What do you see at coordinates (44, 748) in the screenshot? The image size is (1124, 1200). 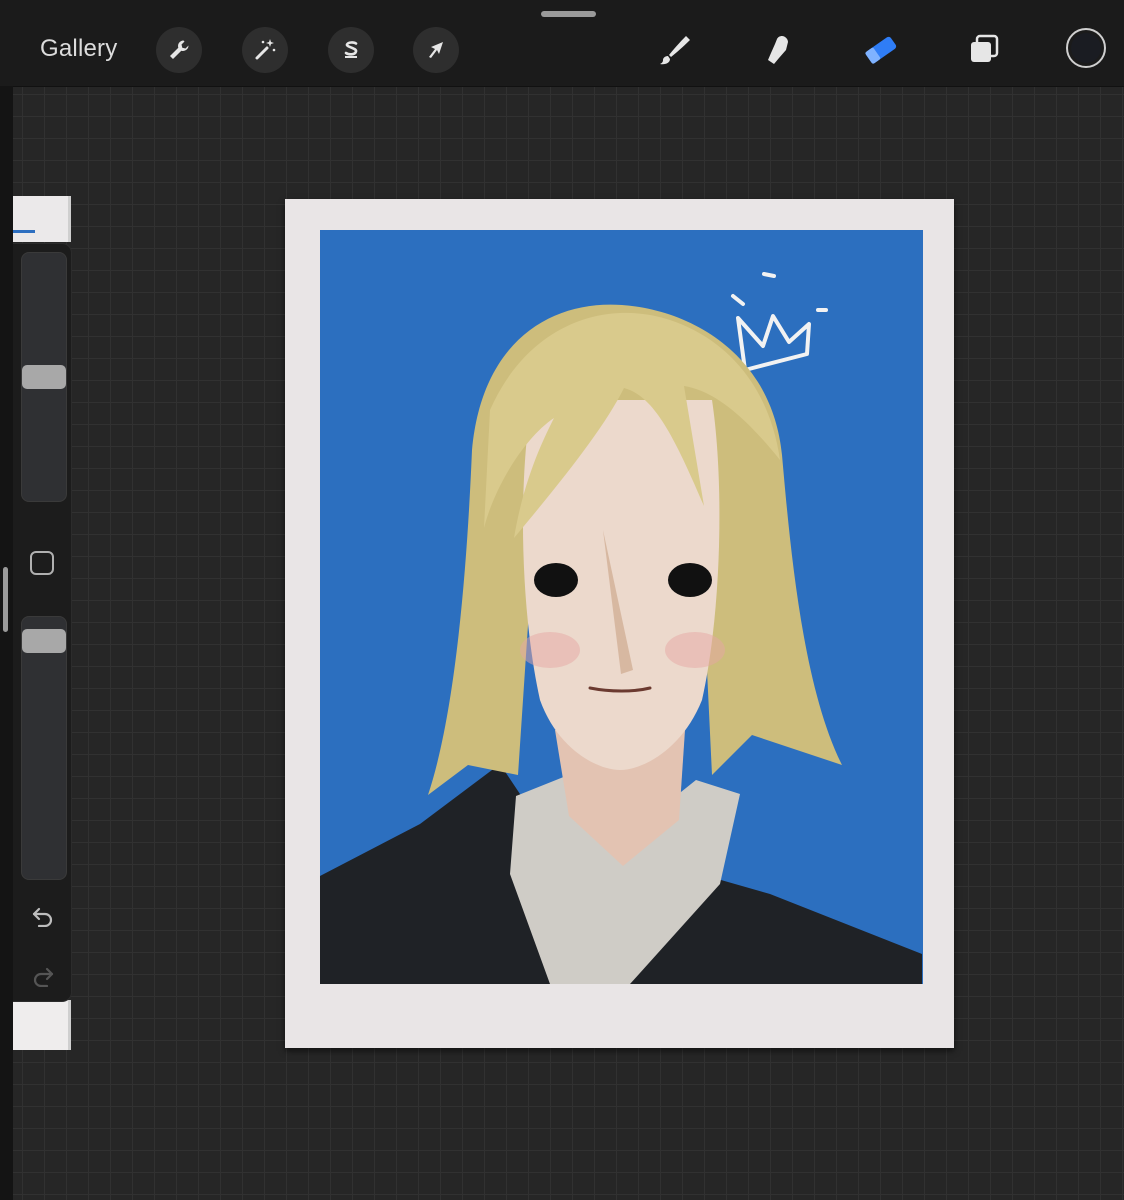 I see `brush-opacity-slider` at bounding box center [44, 748].